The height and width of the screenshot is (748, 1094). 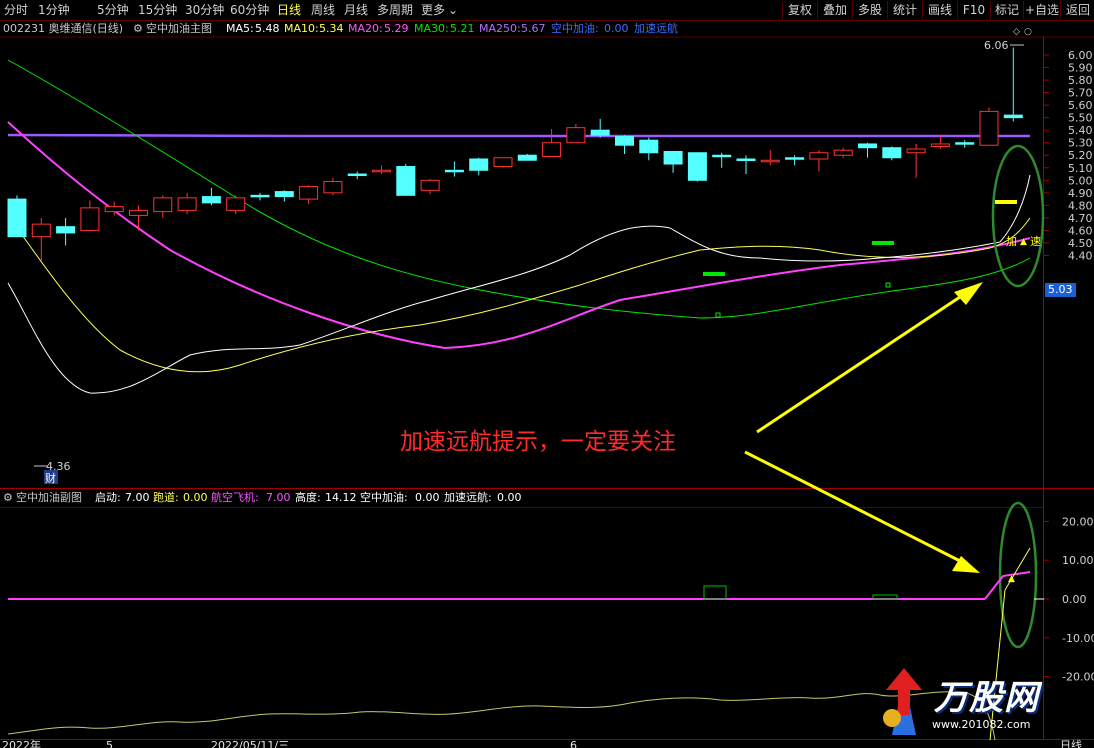 I want to click on sub-green-box, so click(x=715, y=592).